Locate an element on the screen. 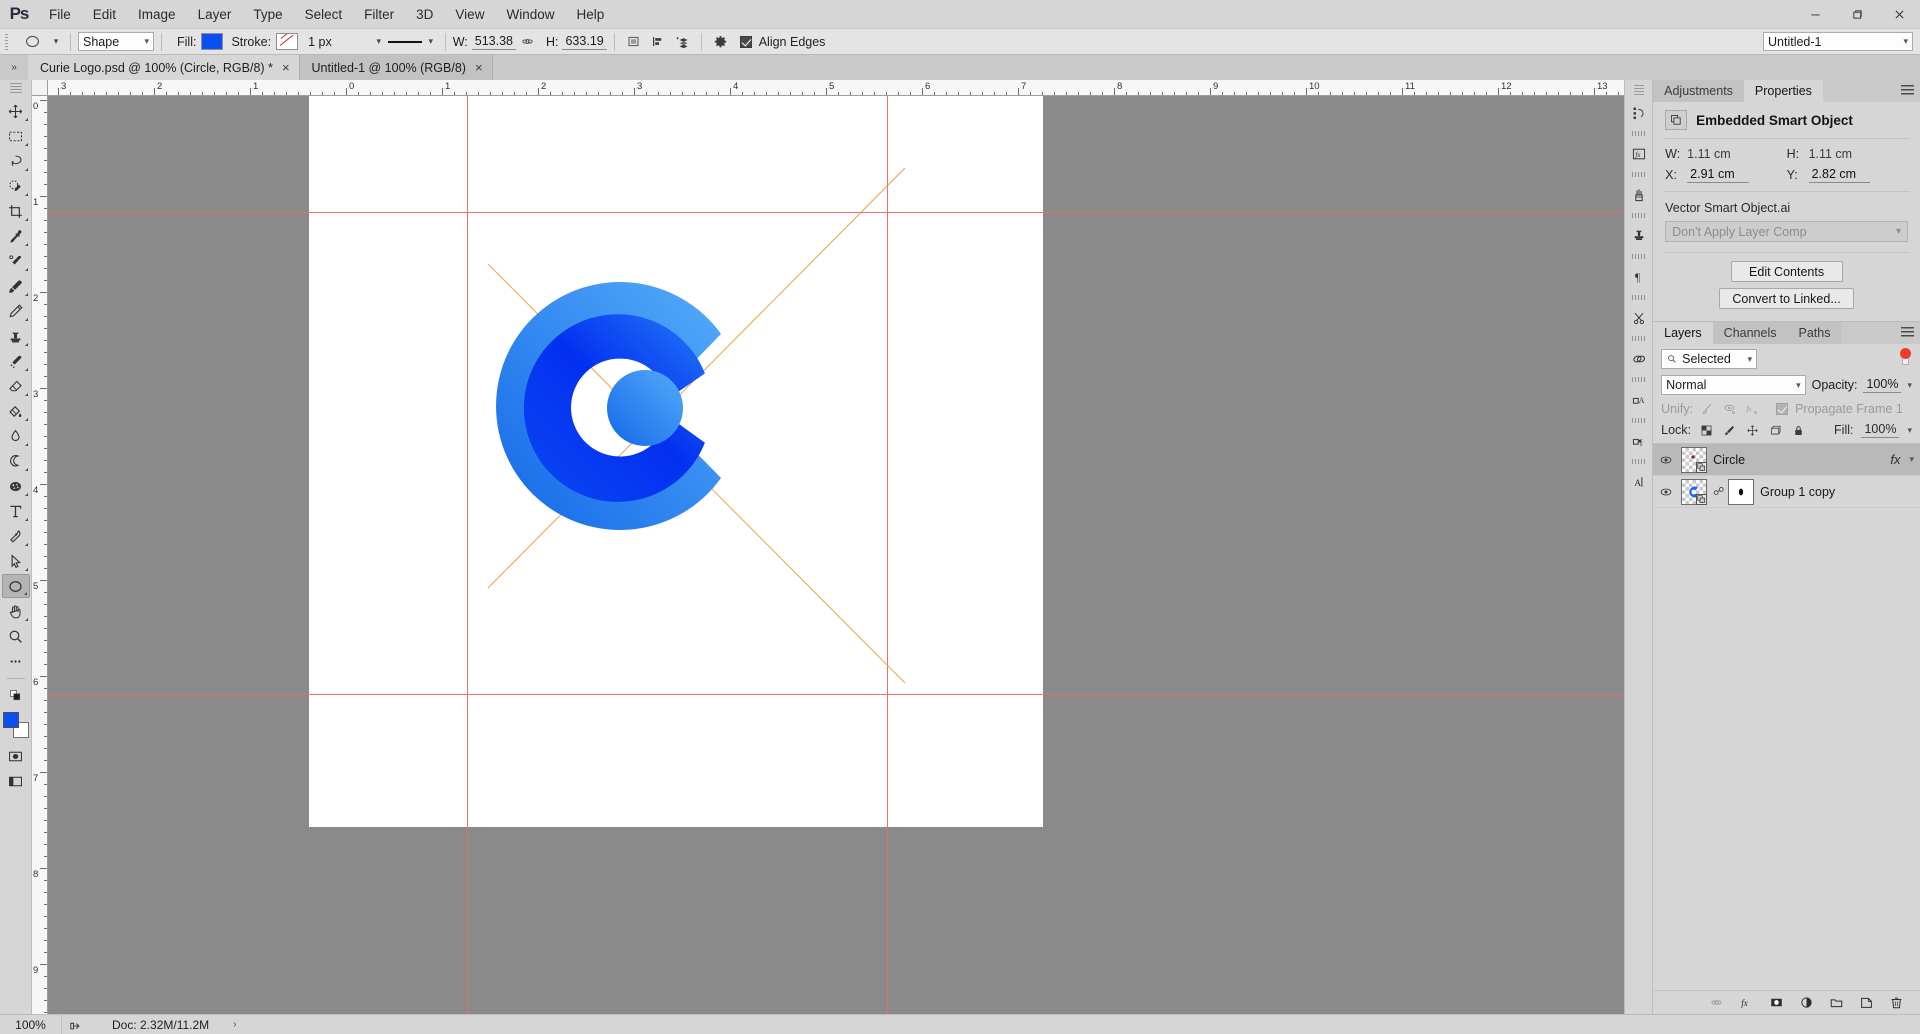 Image resolution: width=1920 pixels, height=1034 pixels. menu-type: Type is located at coordinates (267, 14).